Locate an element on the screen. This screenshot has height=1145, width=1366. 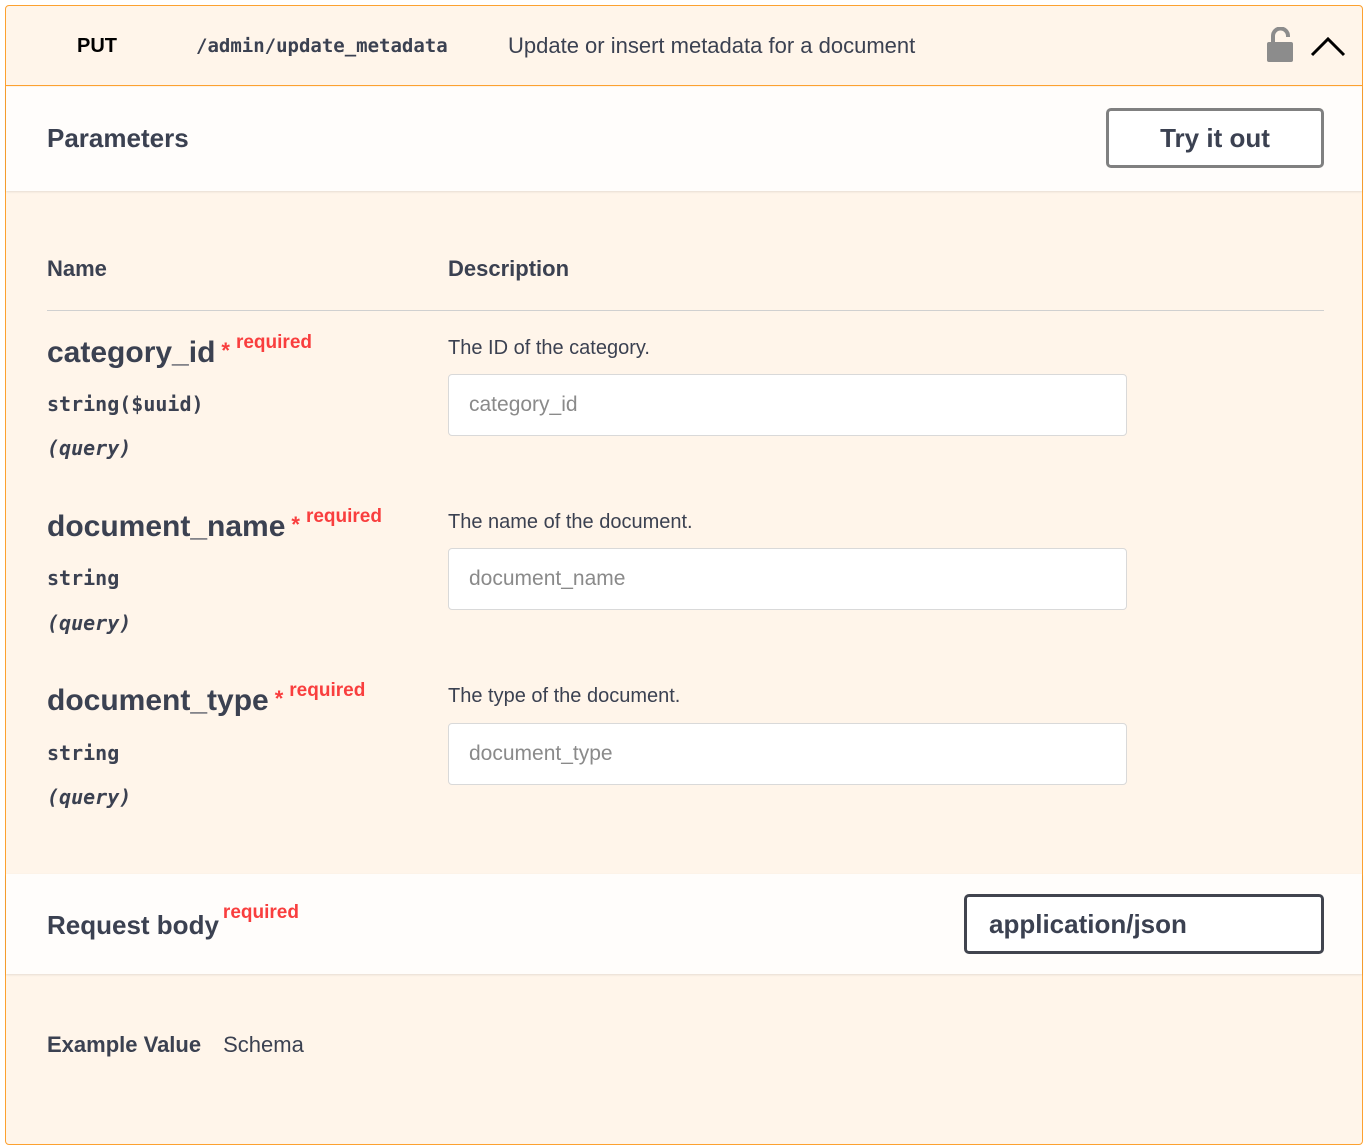
param-description: The type of the document. is located at coordinates (564, 696).